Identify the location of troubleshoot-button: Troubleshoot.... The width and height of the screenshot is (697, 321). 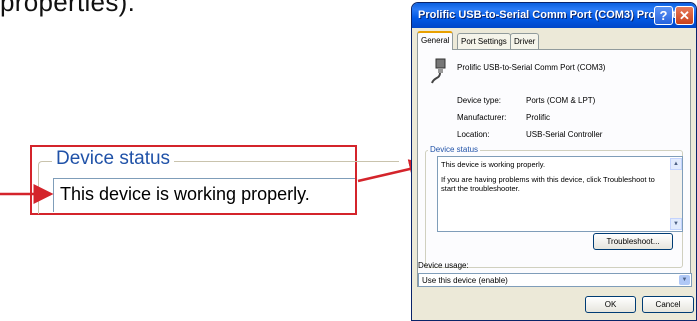
(633, 241).